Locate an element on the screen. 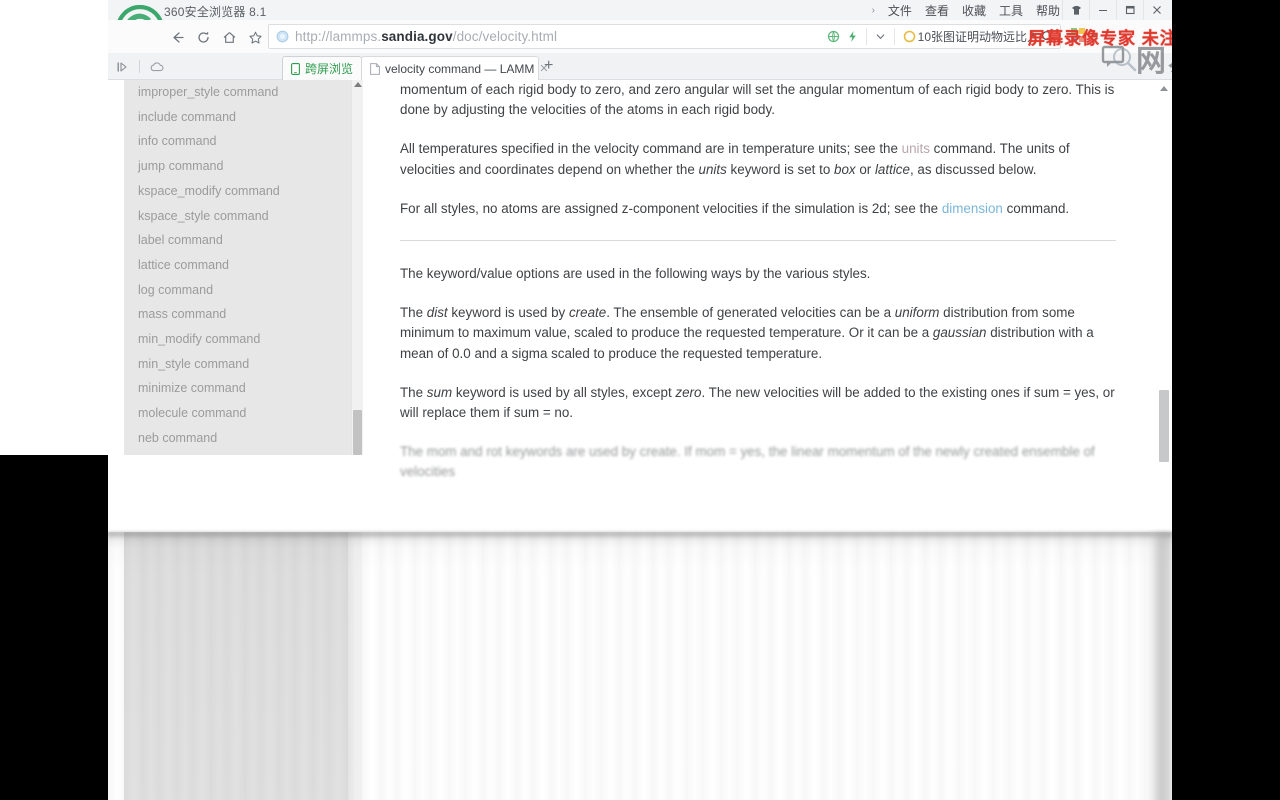 The width and height of the screenshot is (1280, 800). app-grid-icon is located at coordinates (1078, 35).